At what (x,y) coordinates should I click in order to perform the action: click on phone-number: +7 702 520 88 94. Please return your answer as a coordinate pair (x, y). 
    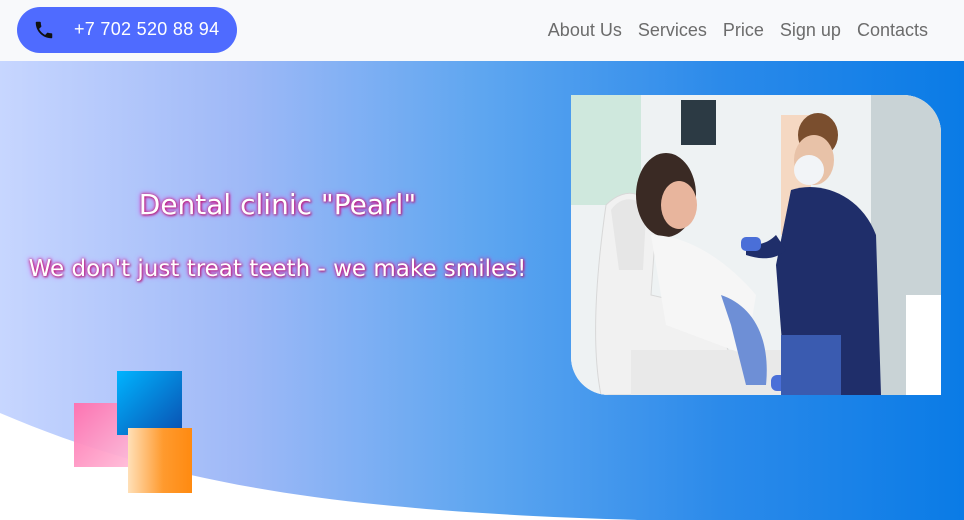
    Looking at the image, I should click on (147, 29).